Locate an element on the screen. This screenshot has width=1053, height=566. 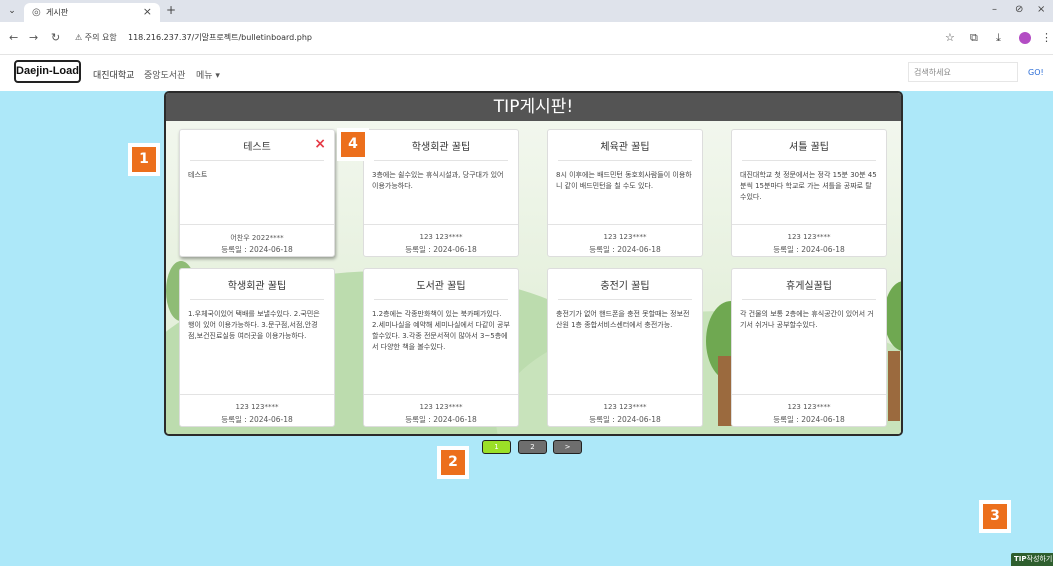
tab-search-icon: ⌄ is located at coordinates (12, 11).